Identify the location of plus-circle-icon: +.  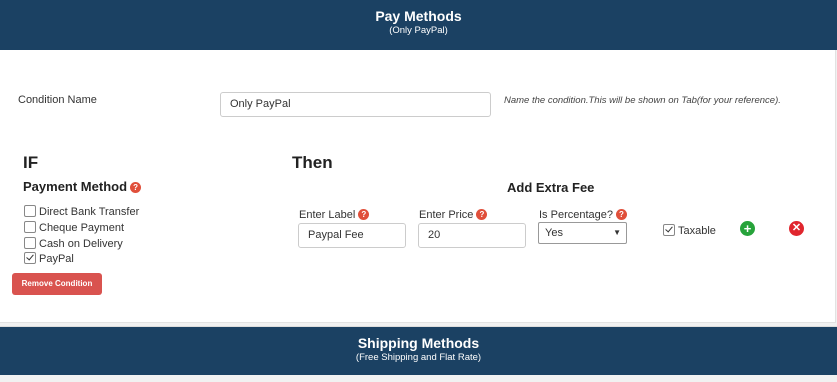
(747, 228).